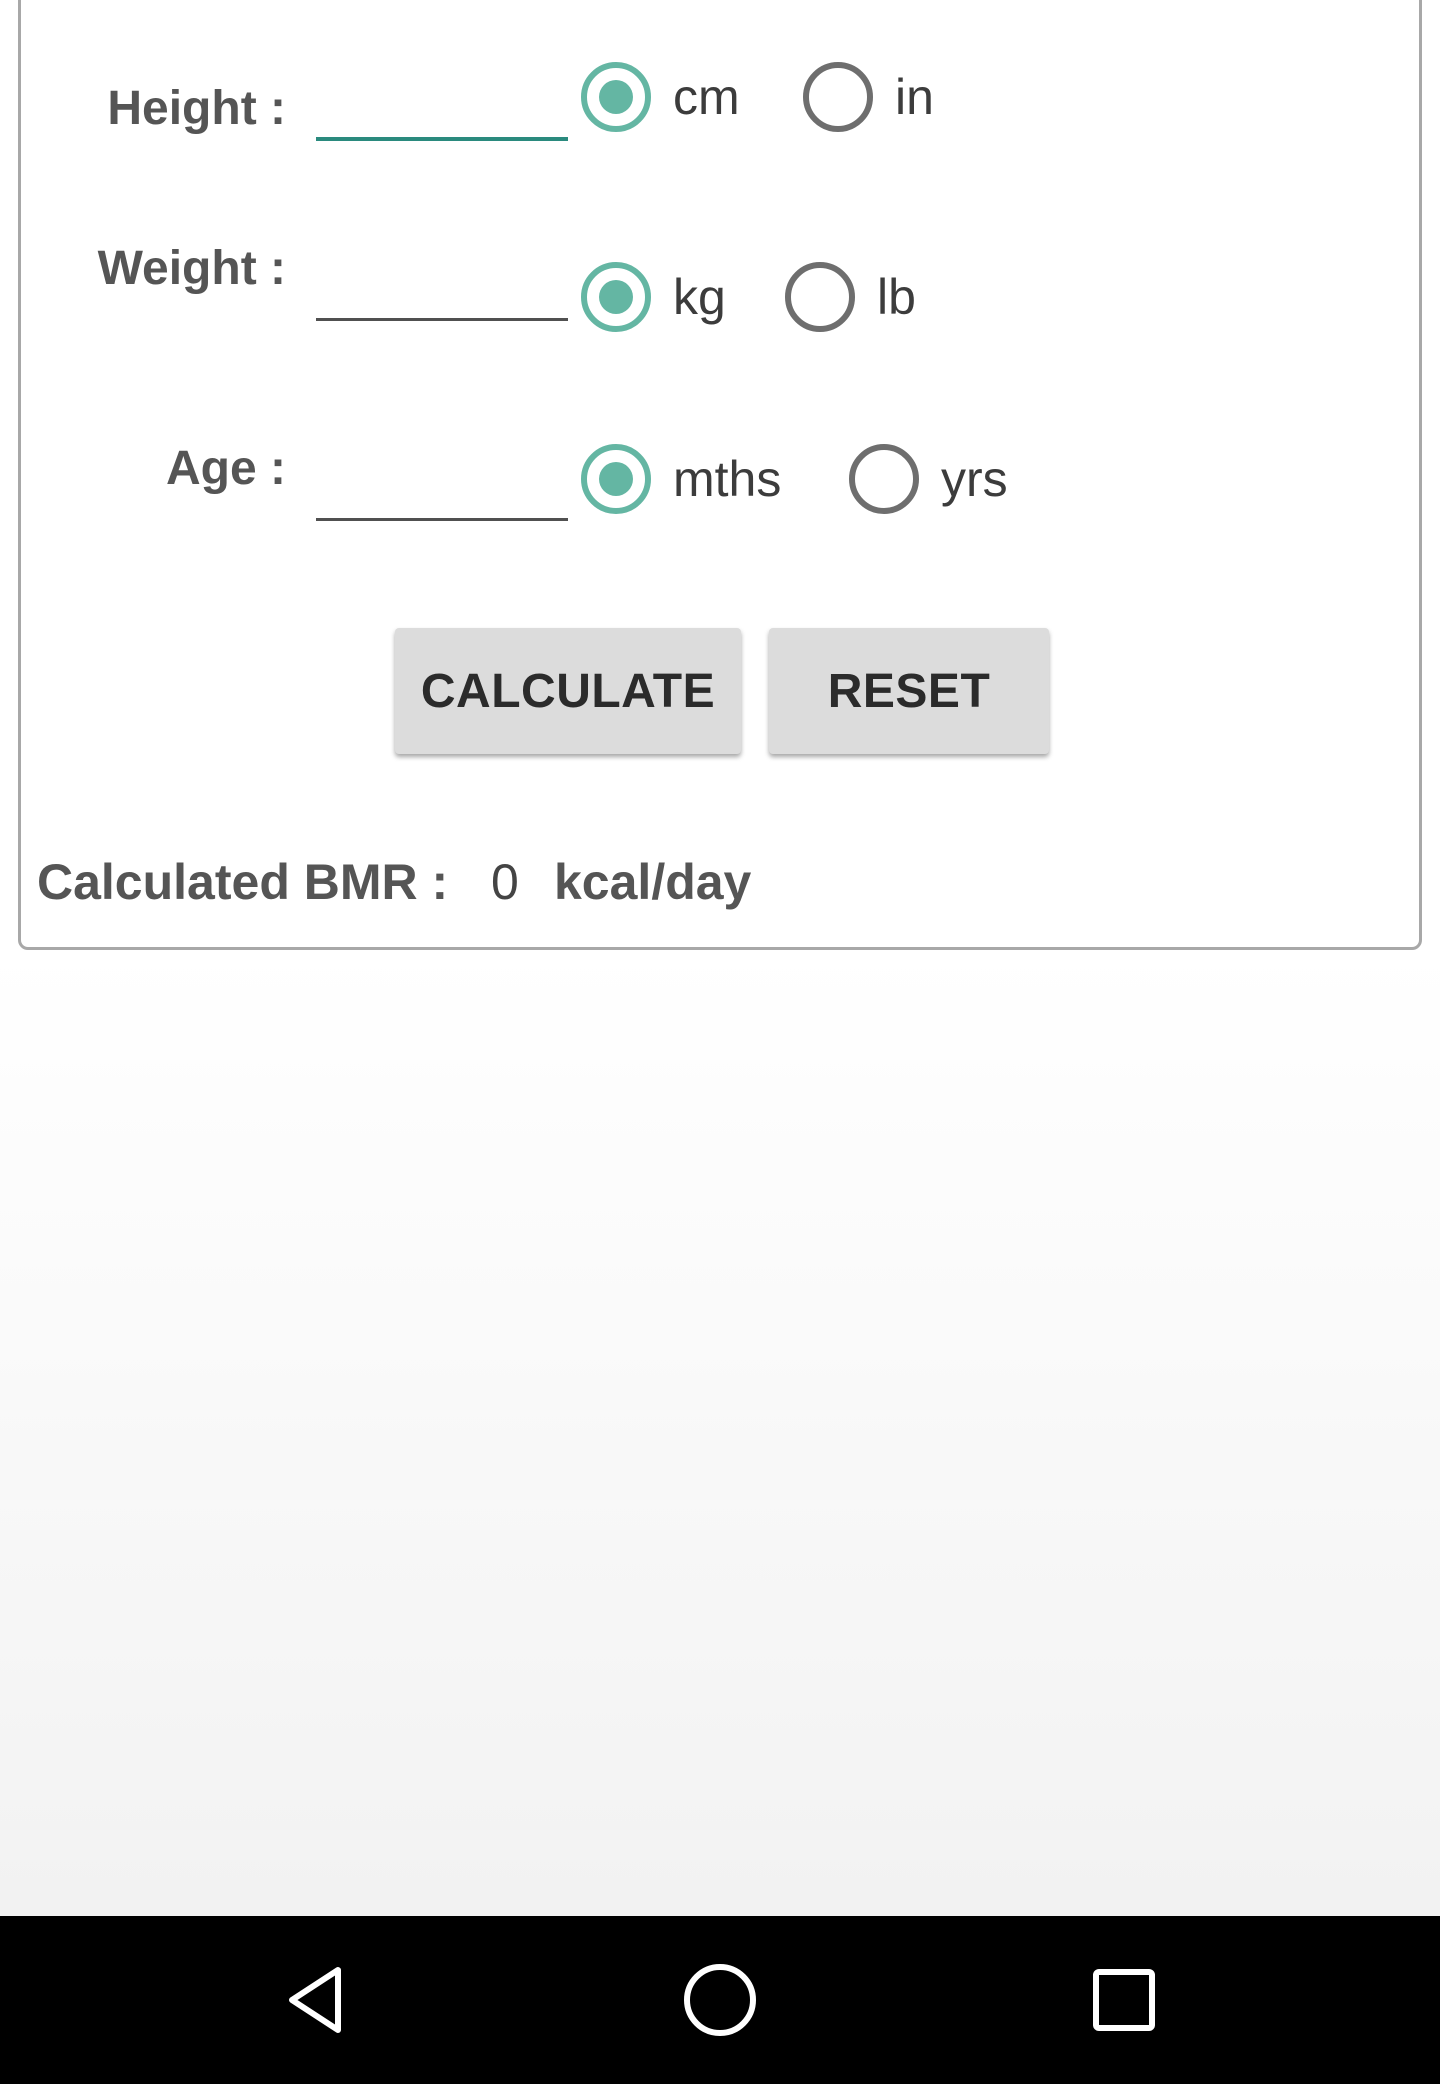 Image resolution: width=1440 pixels, height=2084 pixels. What do you see at coordinates (568, 691) in the screenshot?
I see `calculate-button: CALCULATE` at bounding box center [568, 691].